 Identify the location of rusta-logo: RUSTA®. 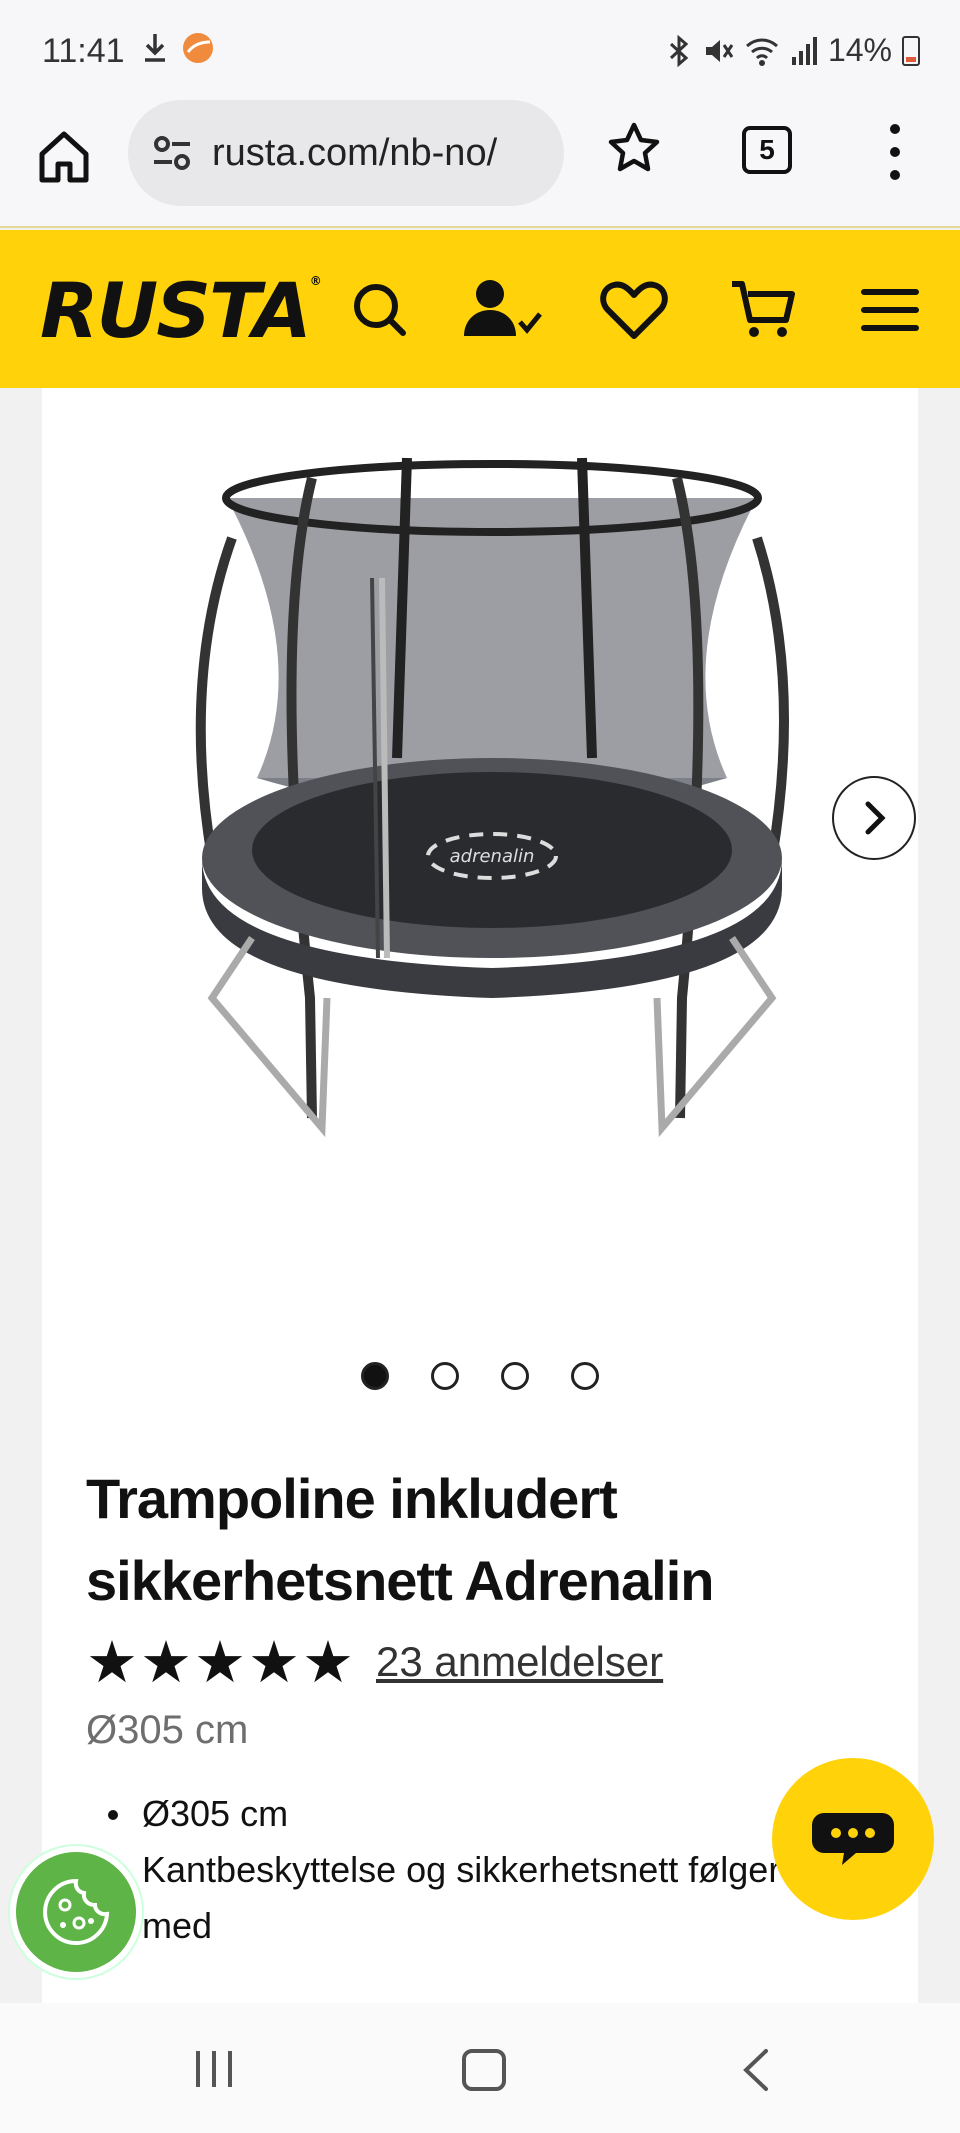
(181, 310).